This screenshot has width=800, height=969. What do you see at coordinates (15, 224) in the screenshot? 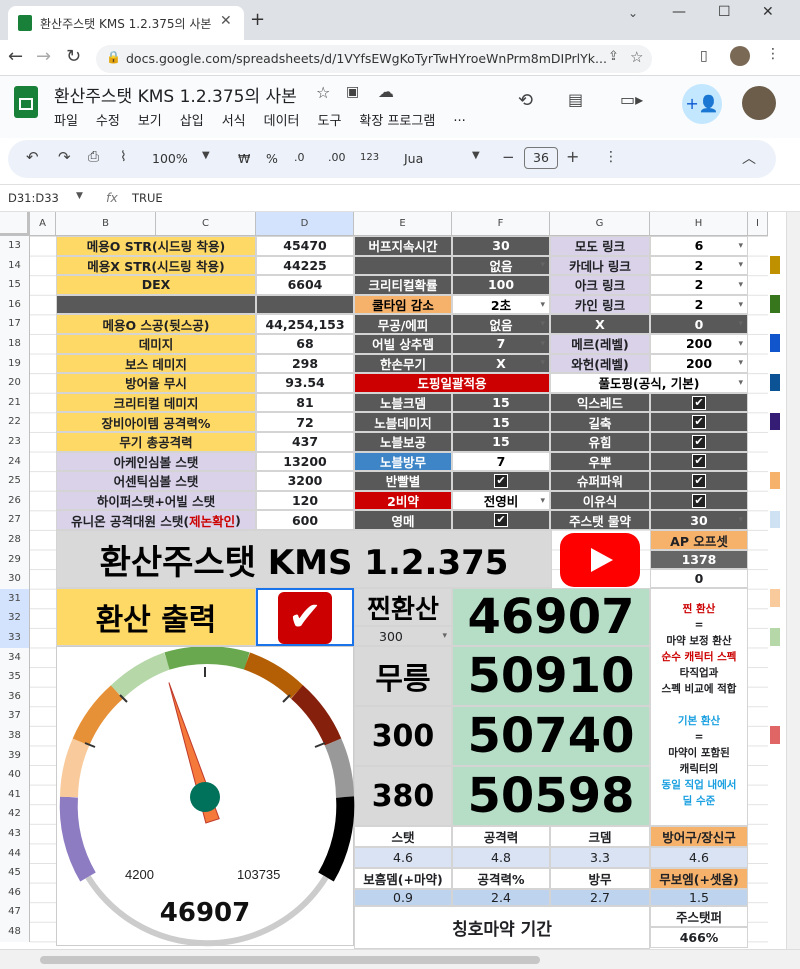
I see `select-all-corner` at bounding box center [15, 224].